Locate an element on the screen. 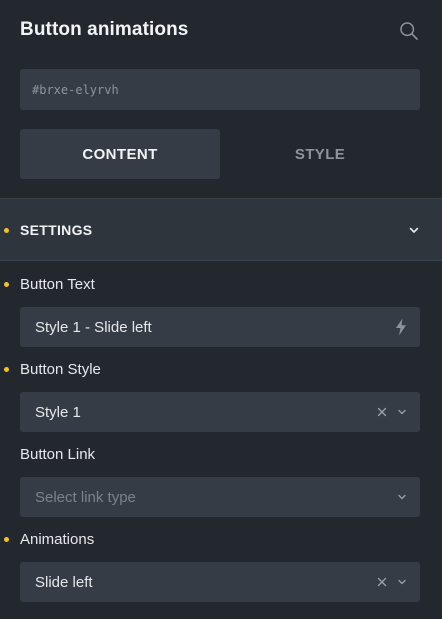 Image resolution: width=442 pixels, height=619 pixels. search-button is located at coordinates (409, 31).